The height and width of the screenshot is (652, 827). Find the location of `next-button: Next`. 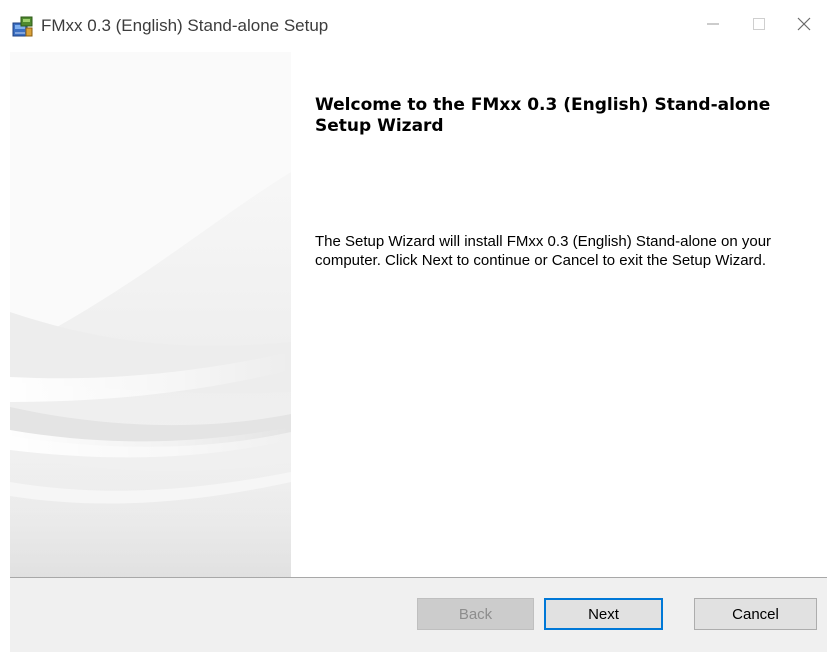

next-button: Next is located at coordinates (603, 614).